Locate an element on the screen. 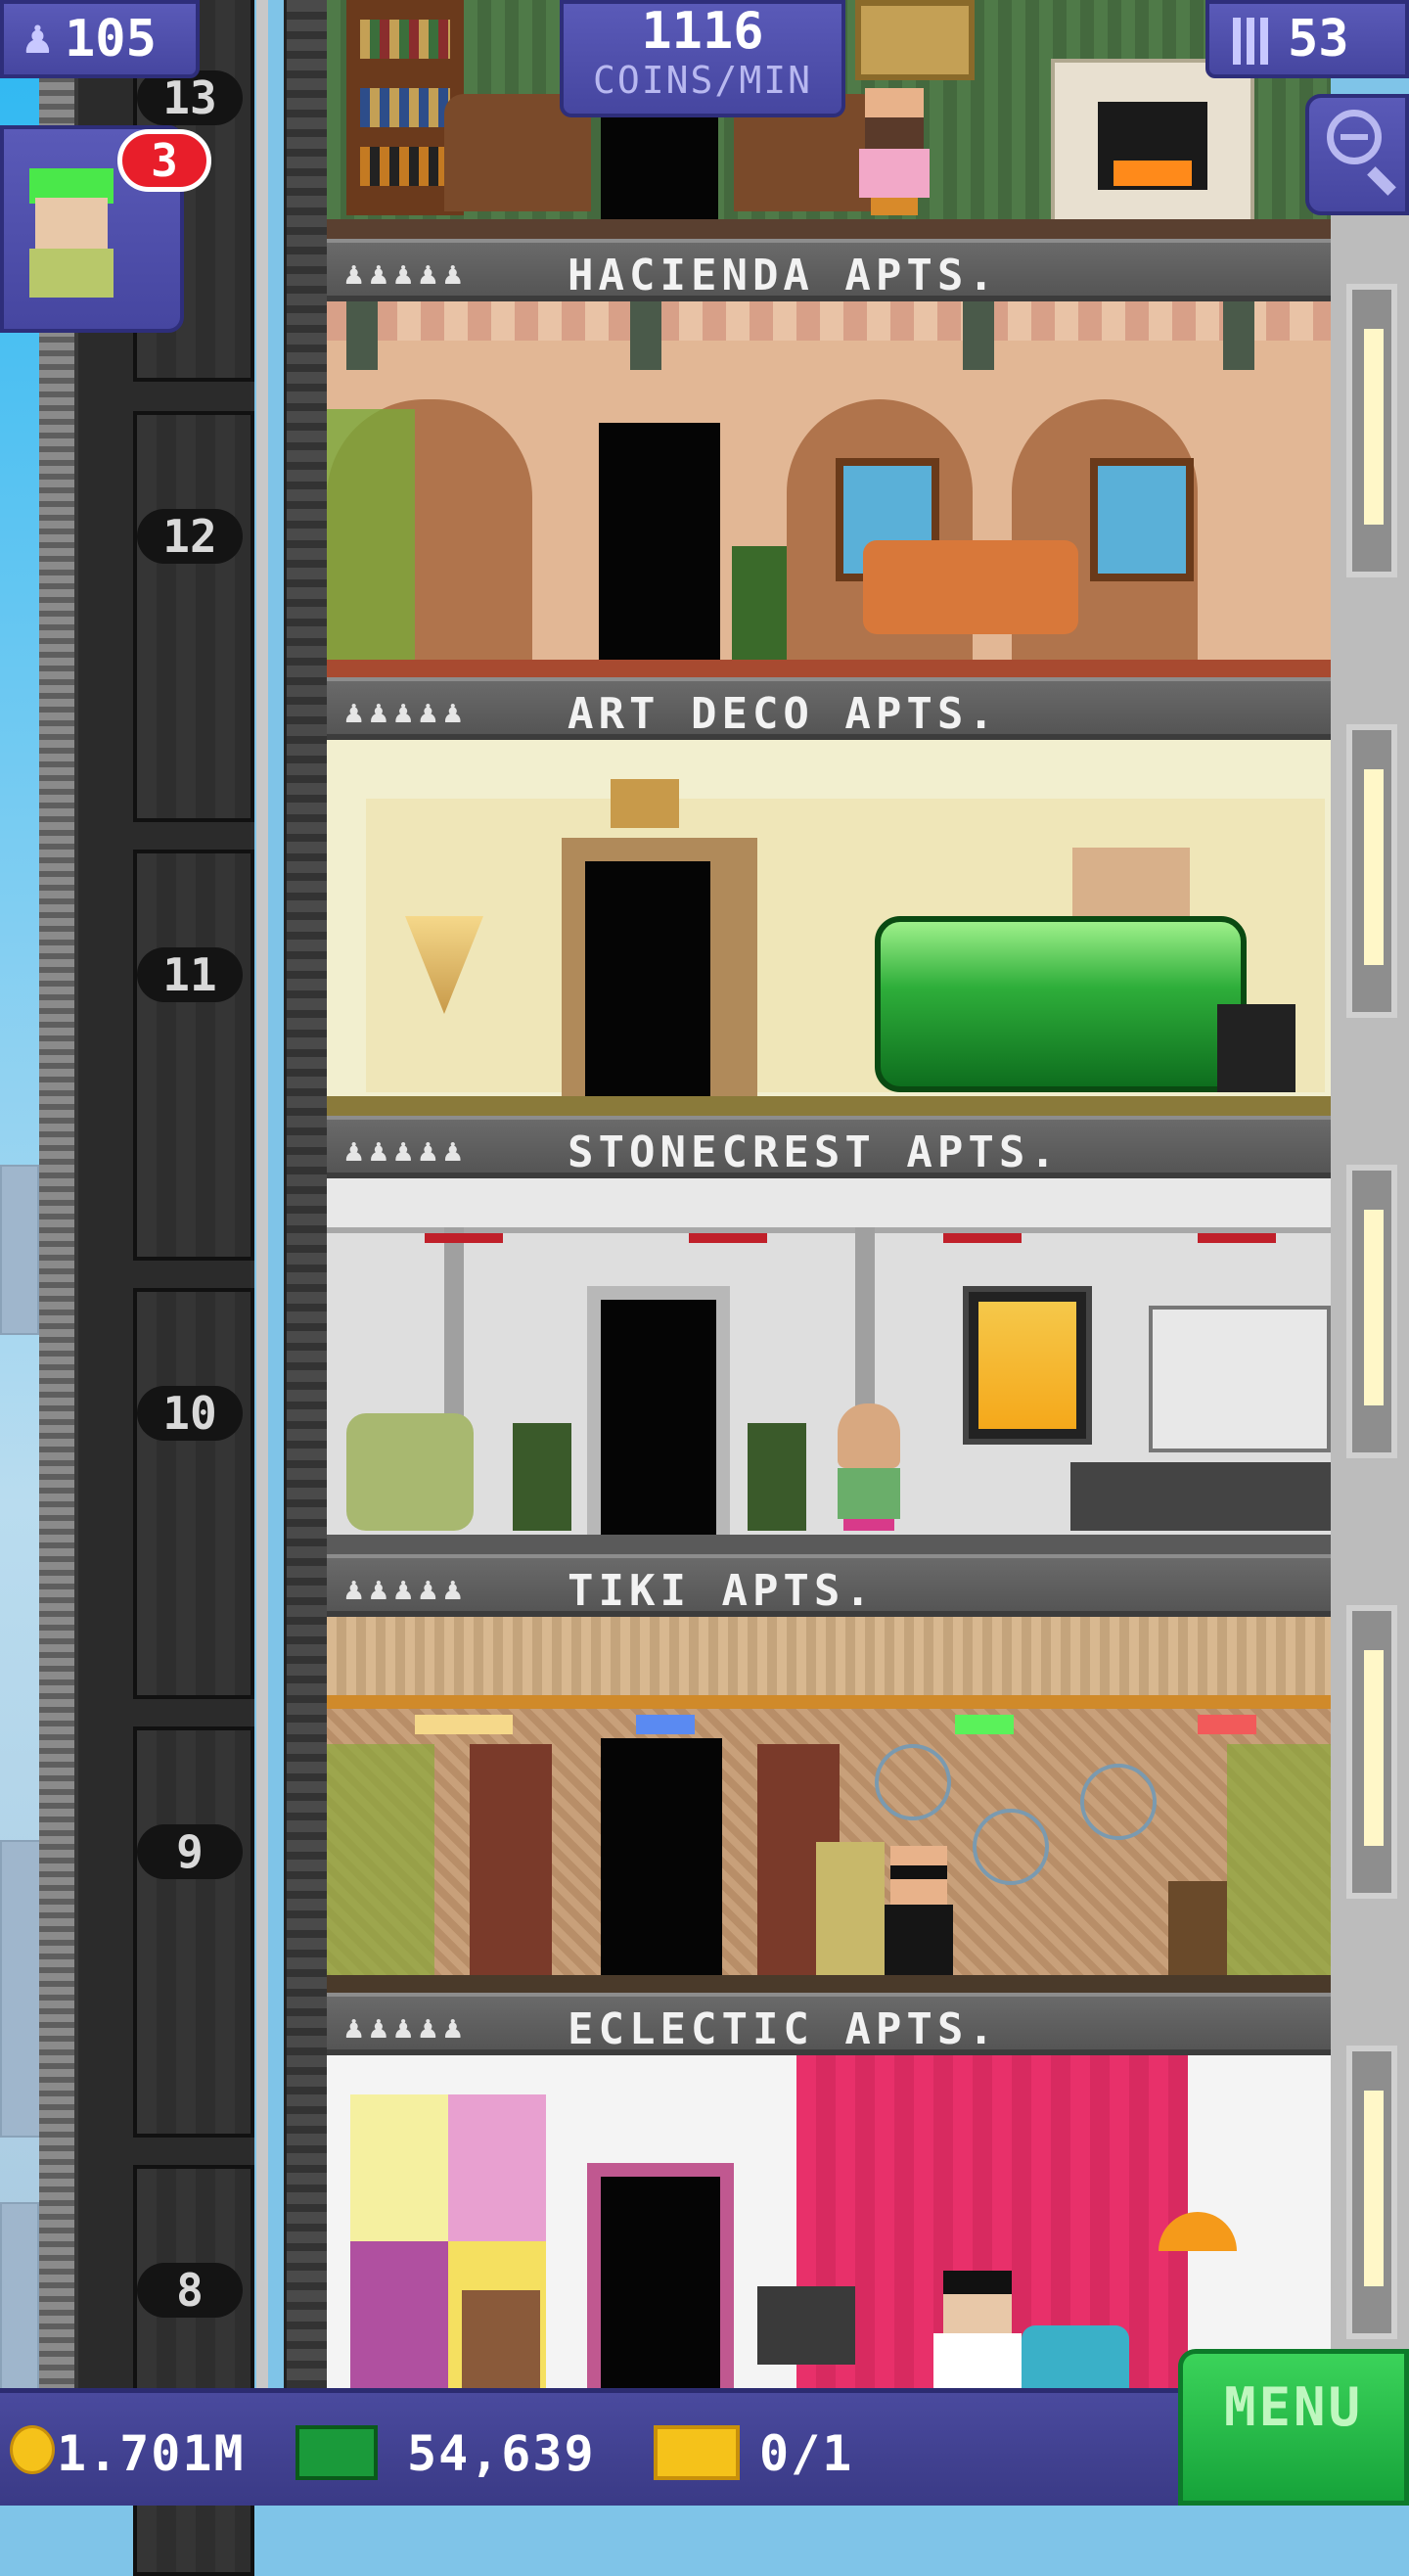 This screenshot has width=1409, height=2576. sofa is located at coordinates (1075, 2356).